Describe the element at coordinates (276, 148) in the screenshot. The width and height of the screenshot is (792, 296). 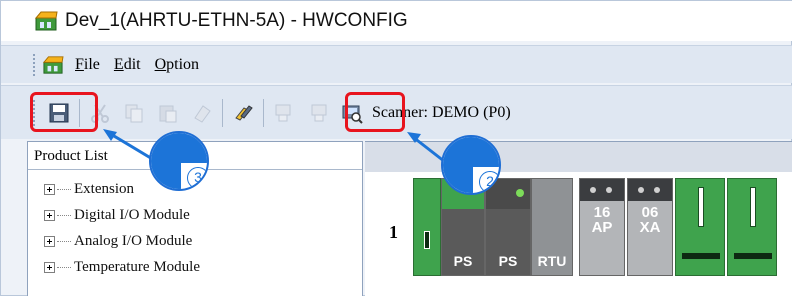
I see `arrow-to-save` at that location.